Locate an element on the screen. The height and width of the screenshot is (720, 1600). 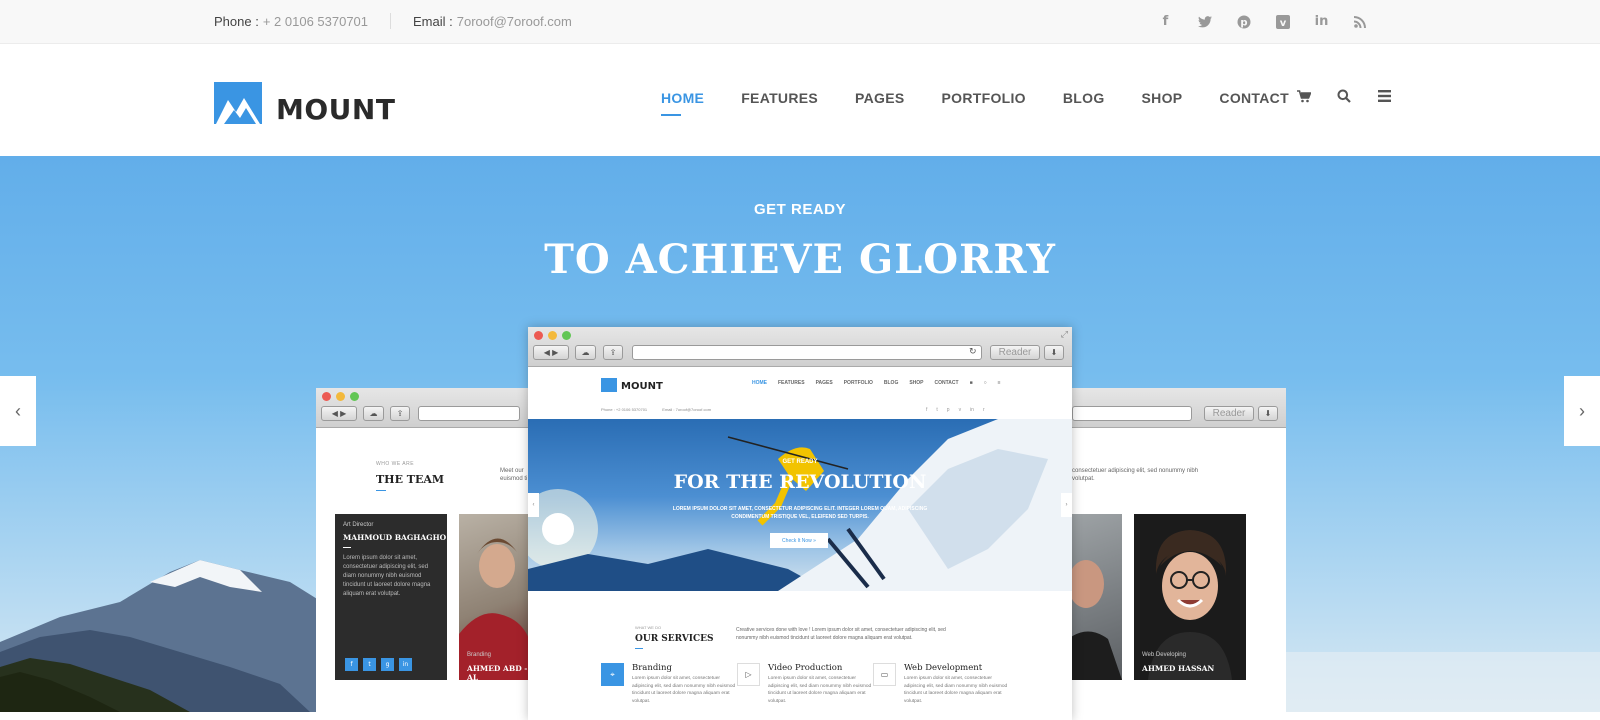
nav-home: HOME is located at coordinates (682, 103).